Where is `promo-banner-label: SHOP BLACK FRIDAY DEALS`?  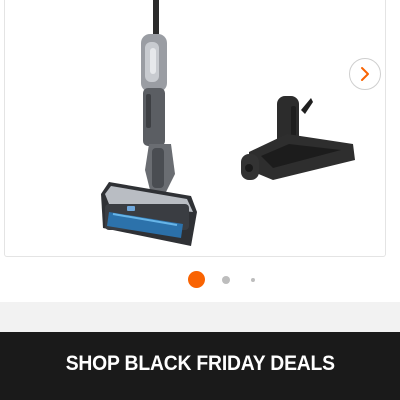
promo-banner-label: SHOP BLACK FRIDAY DEALS is located at coordinates (200, 363).